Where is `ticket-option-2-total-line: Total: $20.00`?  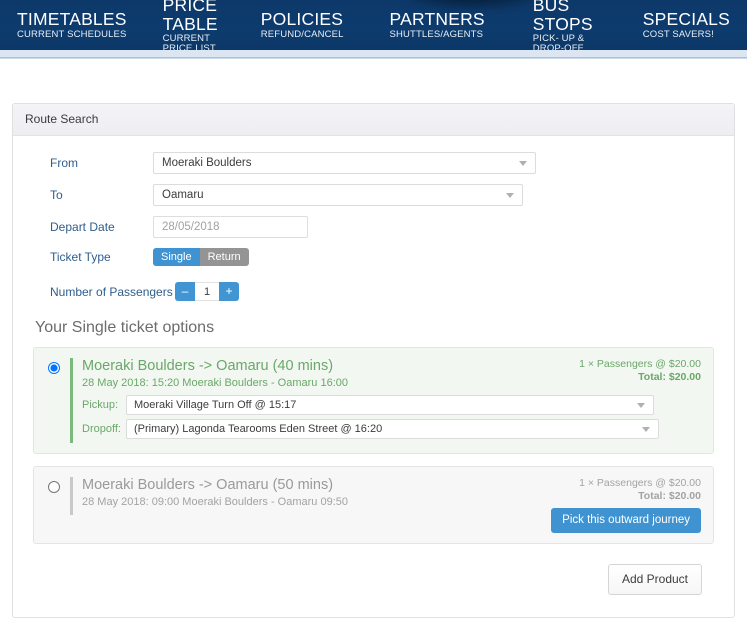
ticket-option-2-total-line: Total: $20.00 is located at coordinates (669, 496).